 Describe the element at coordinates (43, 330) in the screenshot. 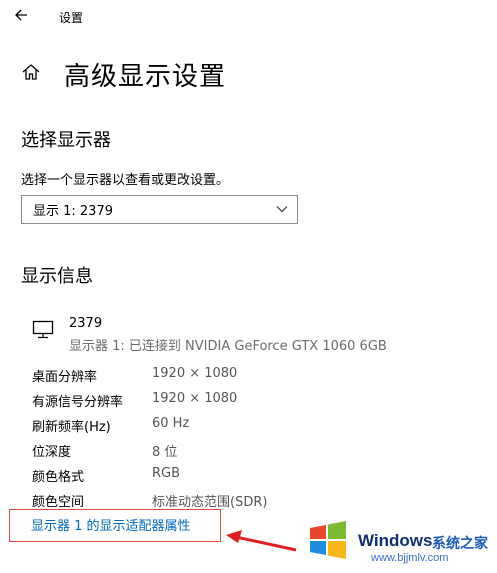

I see `monitor-icon` at that location.